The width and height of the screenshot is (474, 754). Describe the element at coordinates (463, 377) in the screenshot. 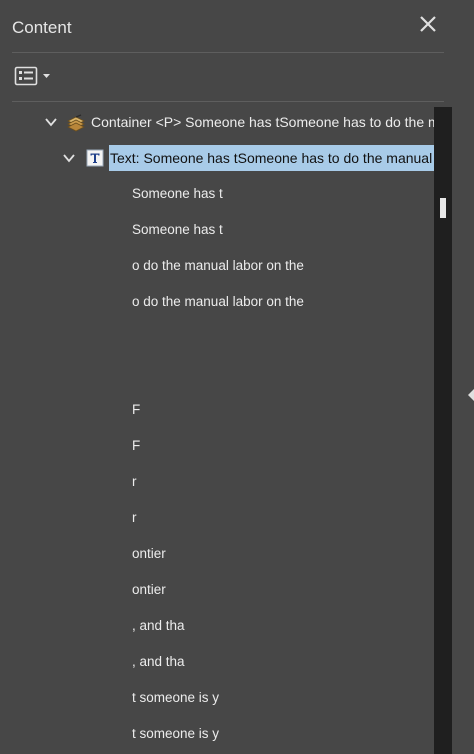

I see `panel-edge` at that location.